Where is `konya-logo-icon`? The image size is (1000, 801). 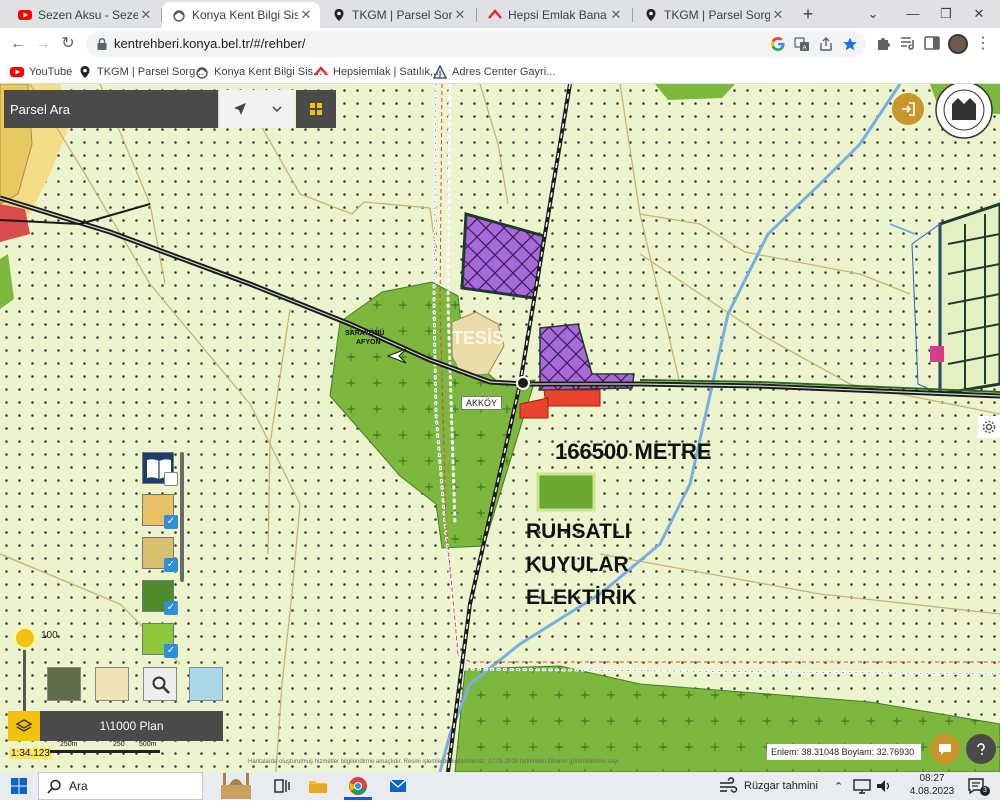
konya-logo-icon is located at coordinates (179, 16).